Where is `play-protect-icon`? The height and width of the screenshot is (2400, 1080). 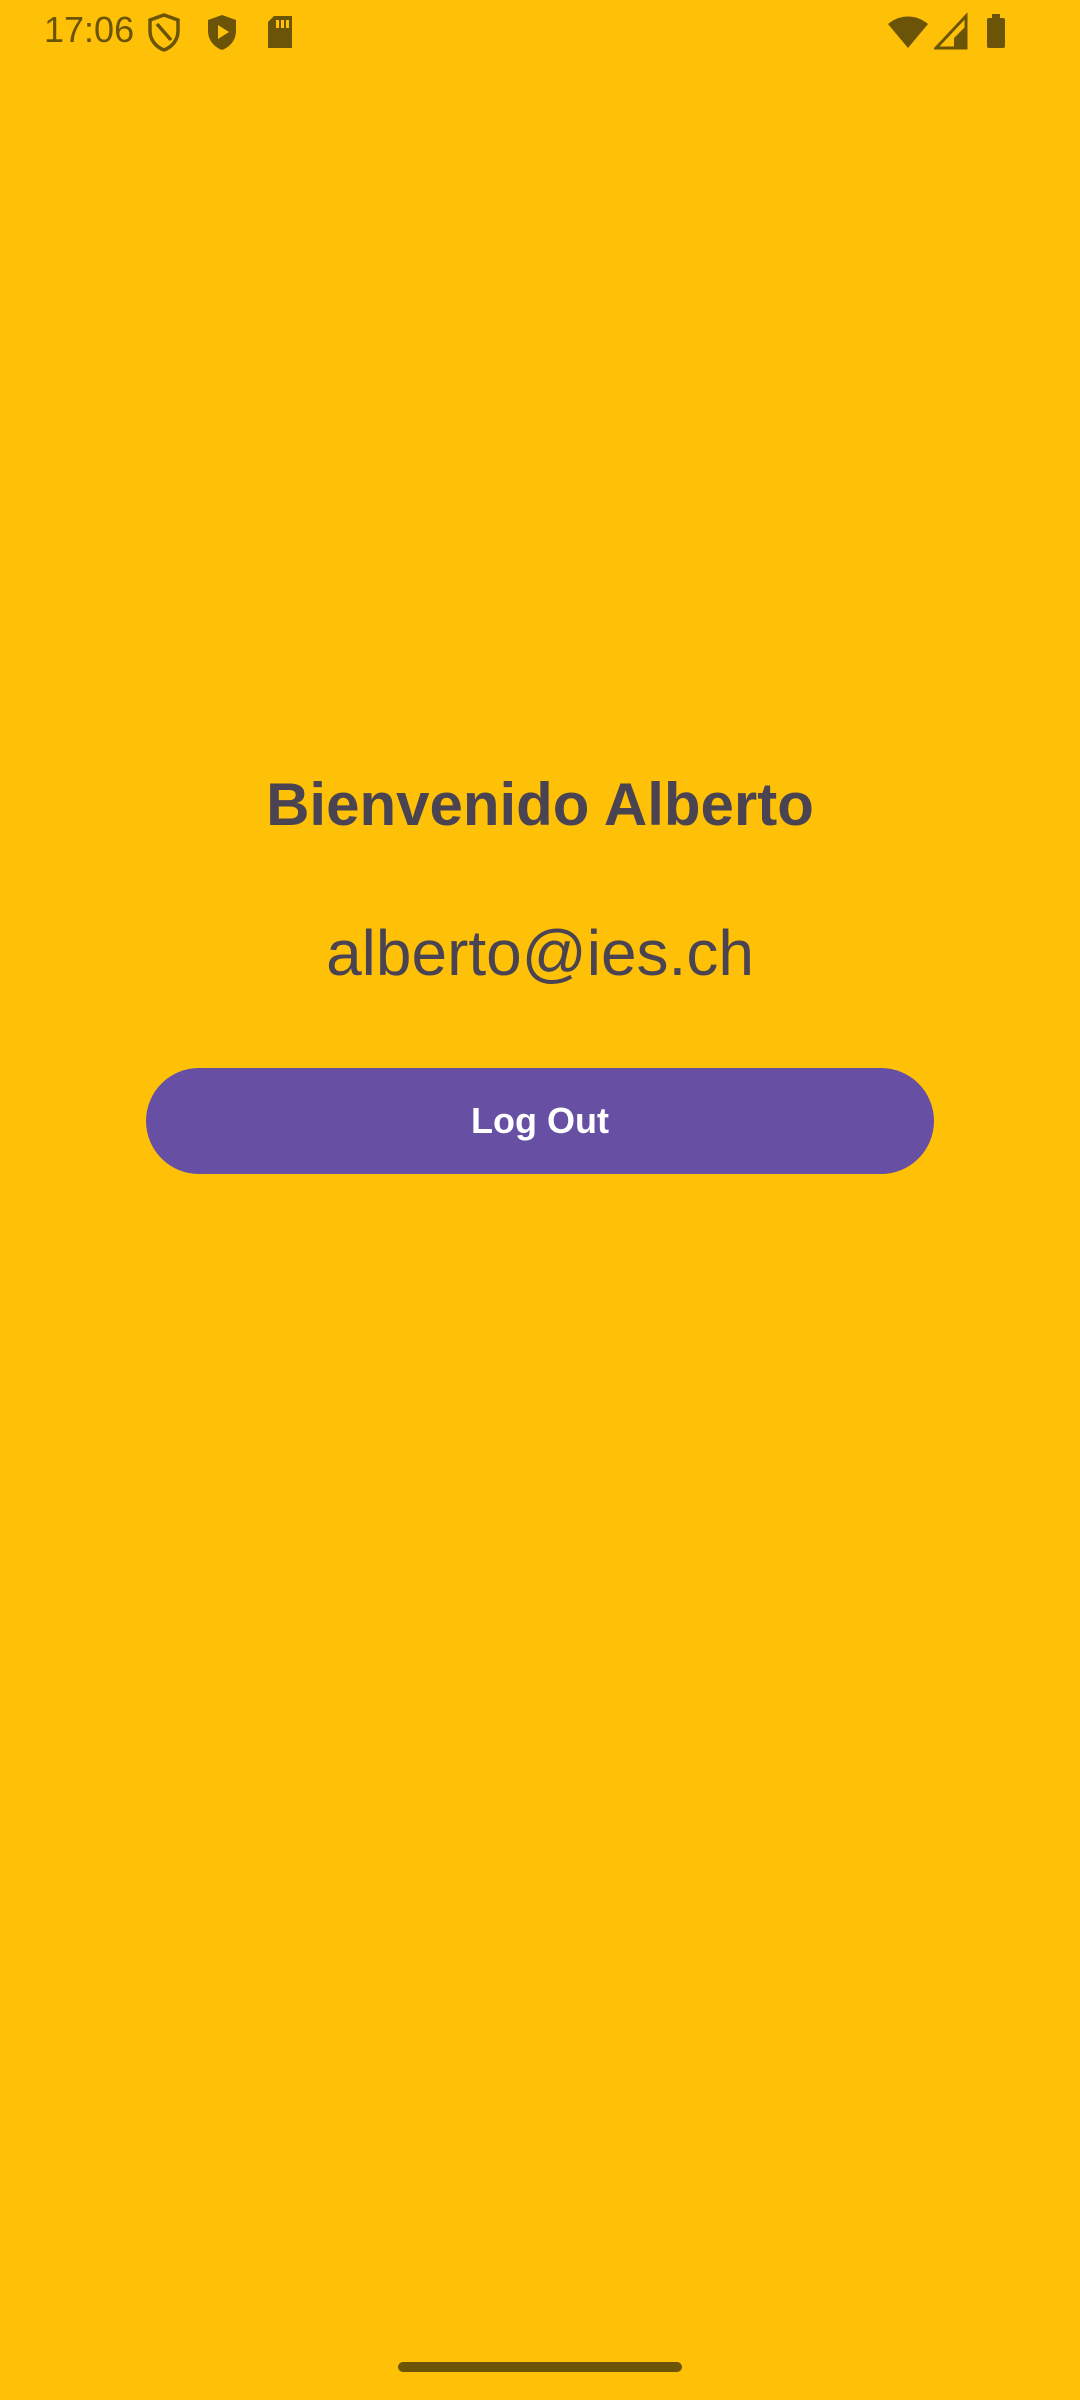 play-protect-icon is located at coordinates (222, 32).